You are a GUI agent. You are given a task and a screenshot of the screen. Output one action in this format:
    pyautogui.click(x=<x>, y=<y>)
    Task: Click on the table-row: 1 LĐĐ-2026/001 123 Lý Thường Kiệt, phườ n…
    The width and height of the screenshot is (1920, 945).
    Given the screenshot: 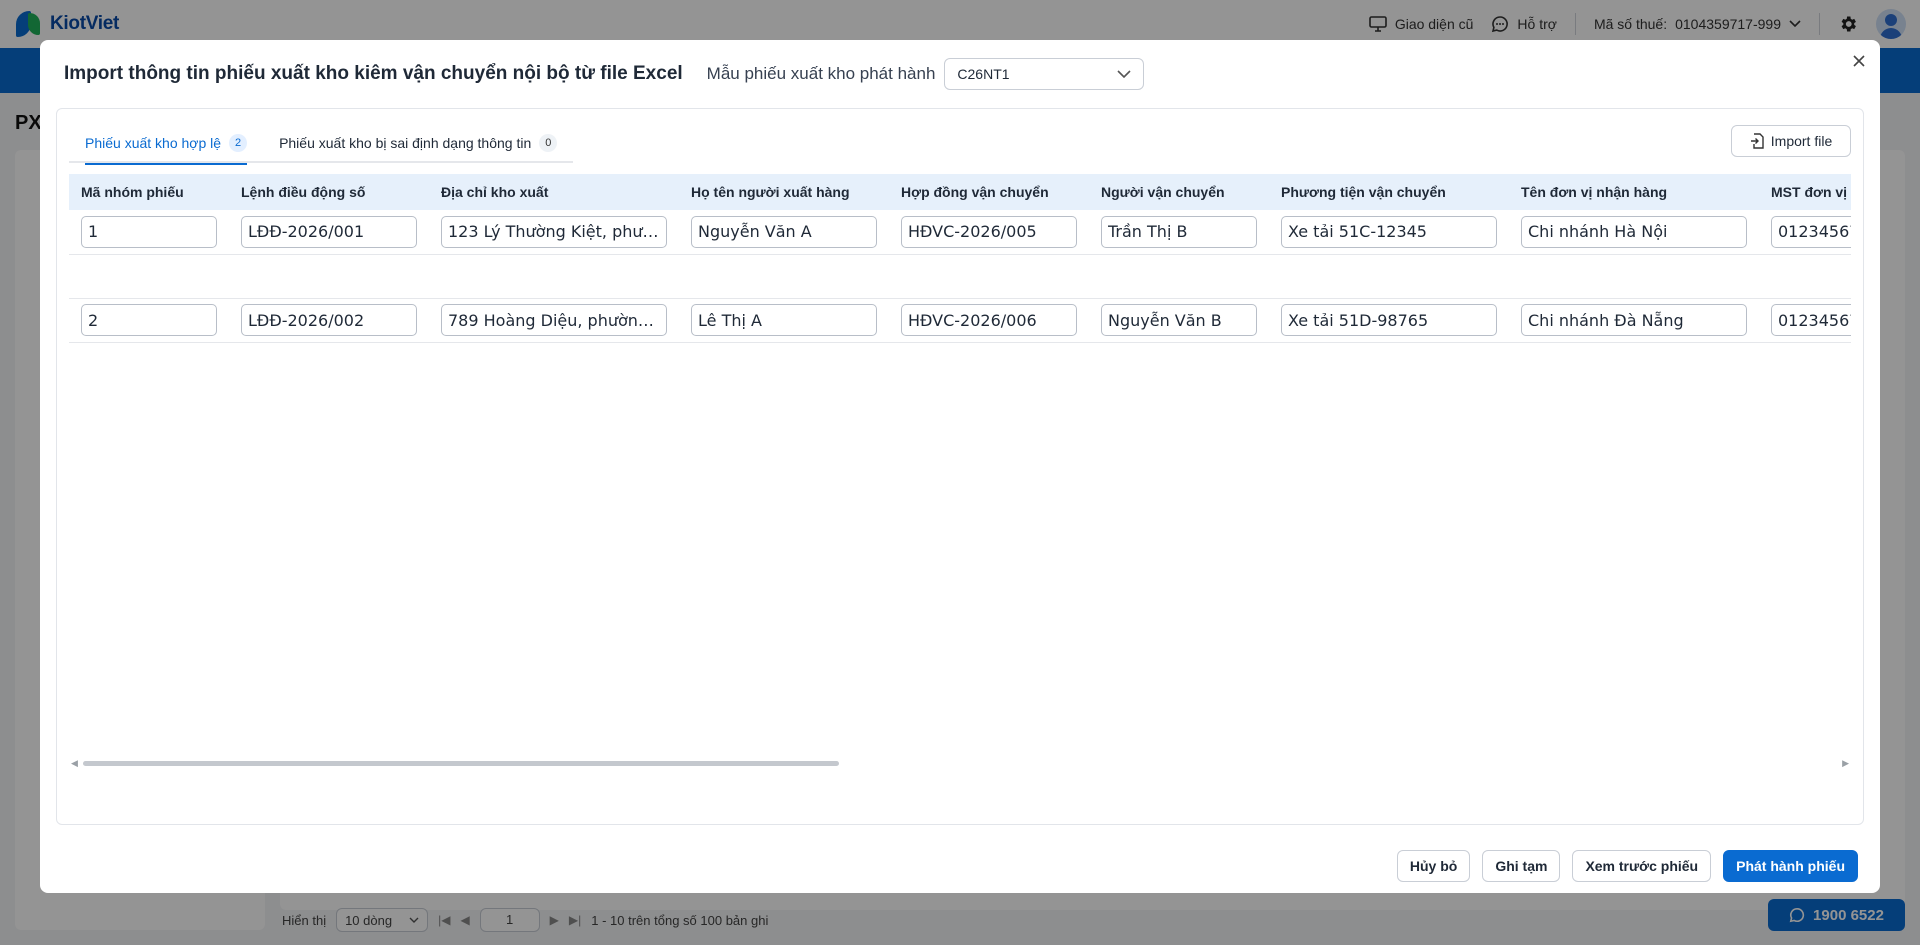 What is the action you would take?
    pyautogui.click(x=960, y=232)
    